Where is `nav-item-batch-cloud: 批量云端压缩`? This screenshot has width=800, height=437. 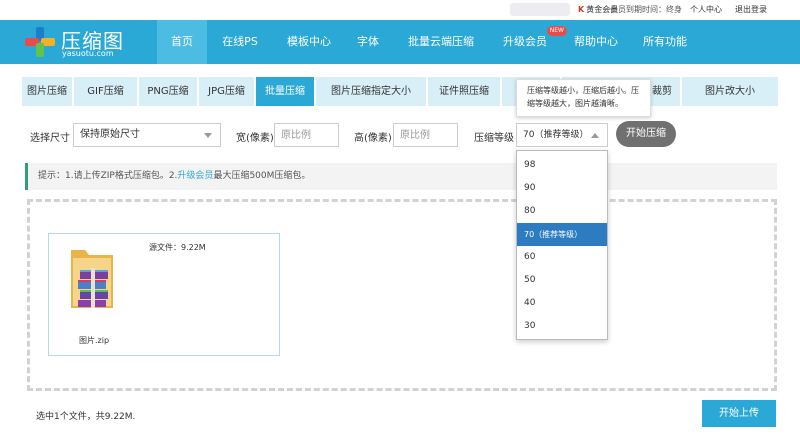 nav-item-batch-cloud: 批量云端压缩 is located at coordinates (441, 42).